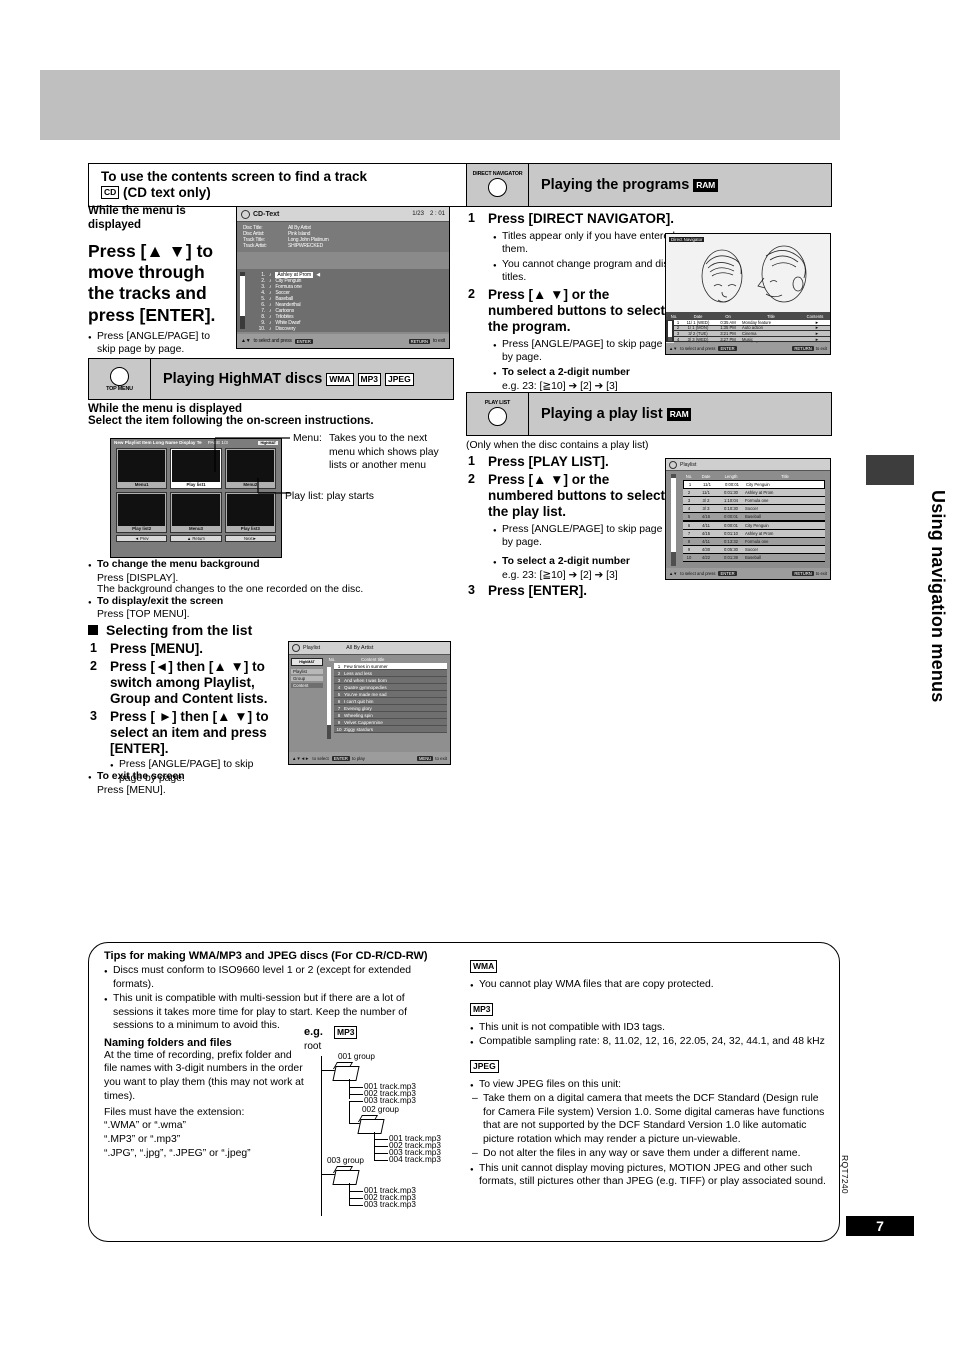 The image size is (954, 1351). I want to click on row-no: 10, so click(689, 557).